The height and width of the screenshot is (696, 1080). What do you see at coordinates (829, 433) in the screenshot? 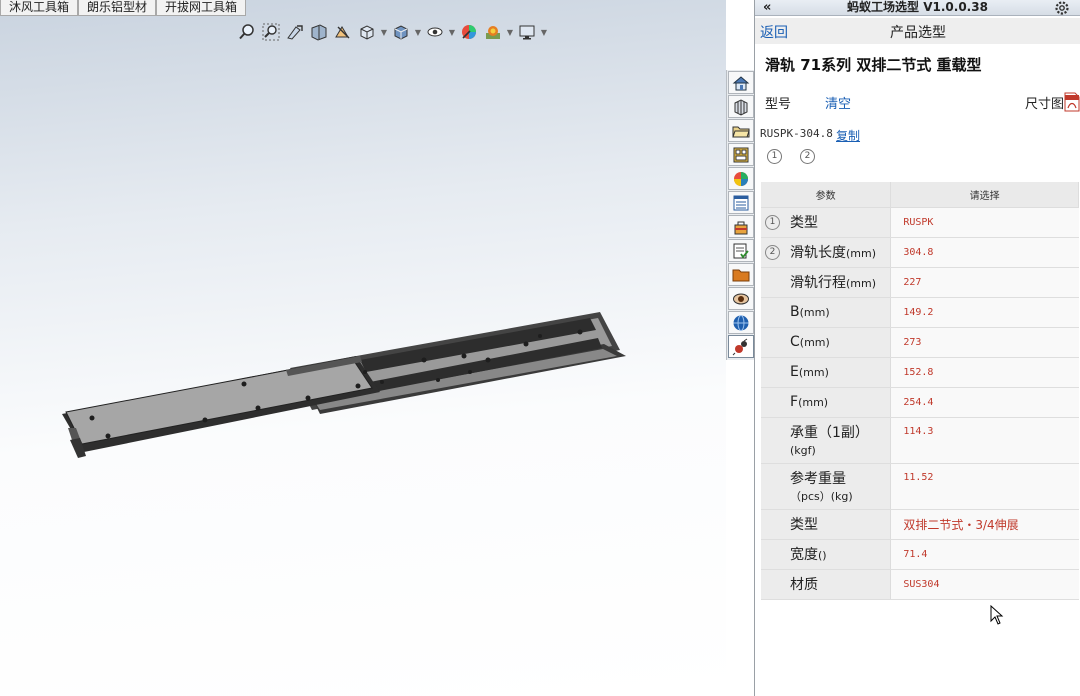
I see `param-name-label: 承重（1副）` at bounding box center [829, 433].